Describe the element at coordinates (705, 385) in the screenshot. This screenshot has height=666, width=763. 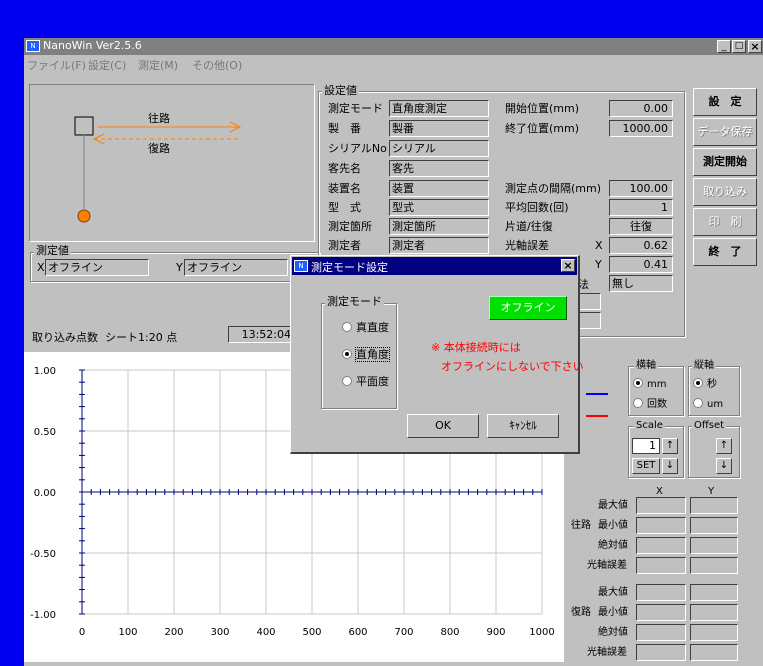
I see `v-axis-sec-radio: 秒` at that location.